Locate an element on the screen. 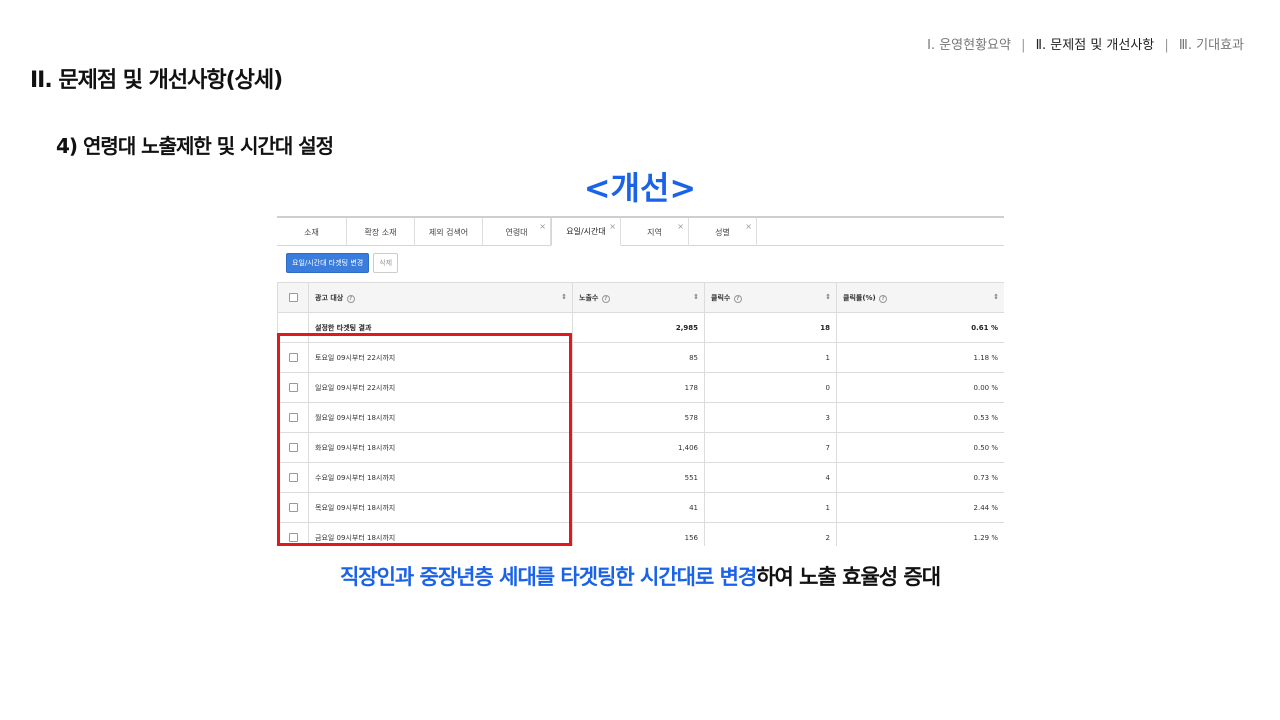 The width and height of the screenshot is (1280, 720). tab-label: 요일/시간대 is located at coordinates (586, 231).